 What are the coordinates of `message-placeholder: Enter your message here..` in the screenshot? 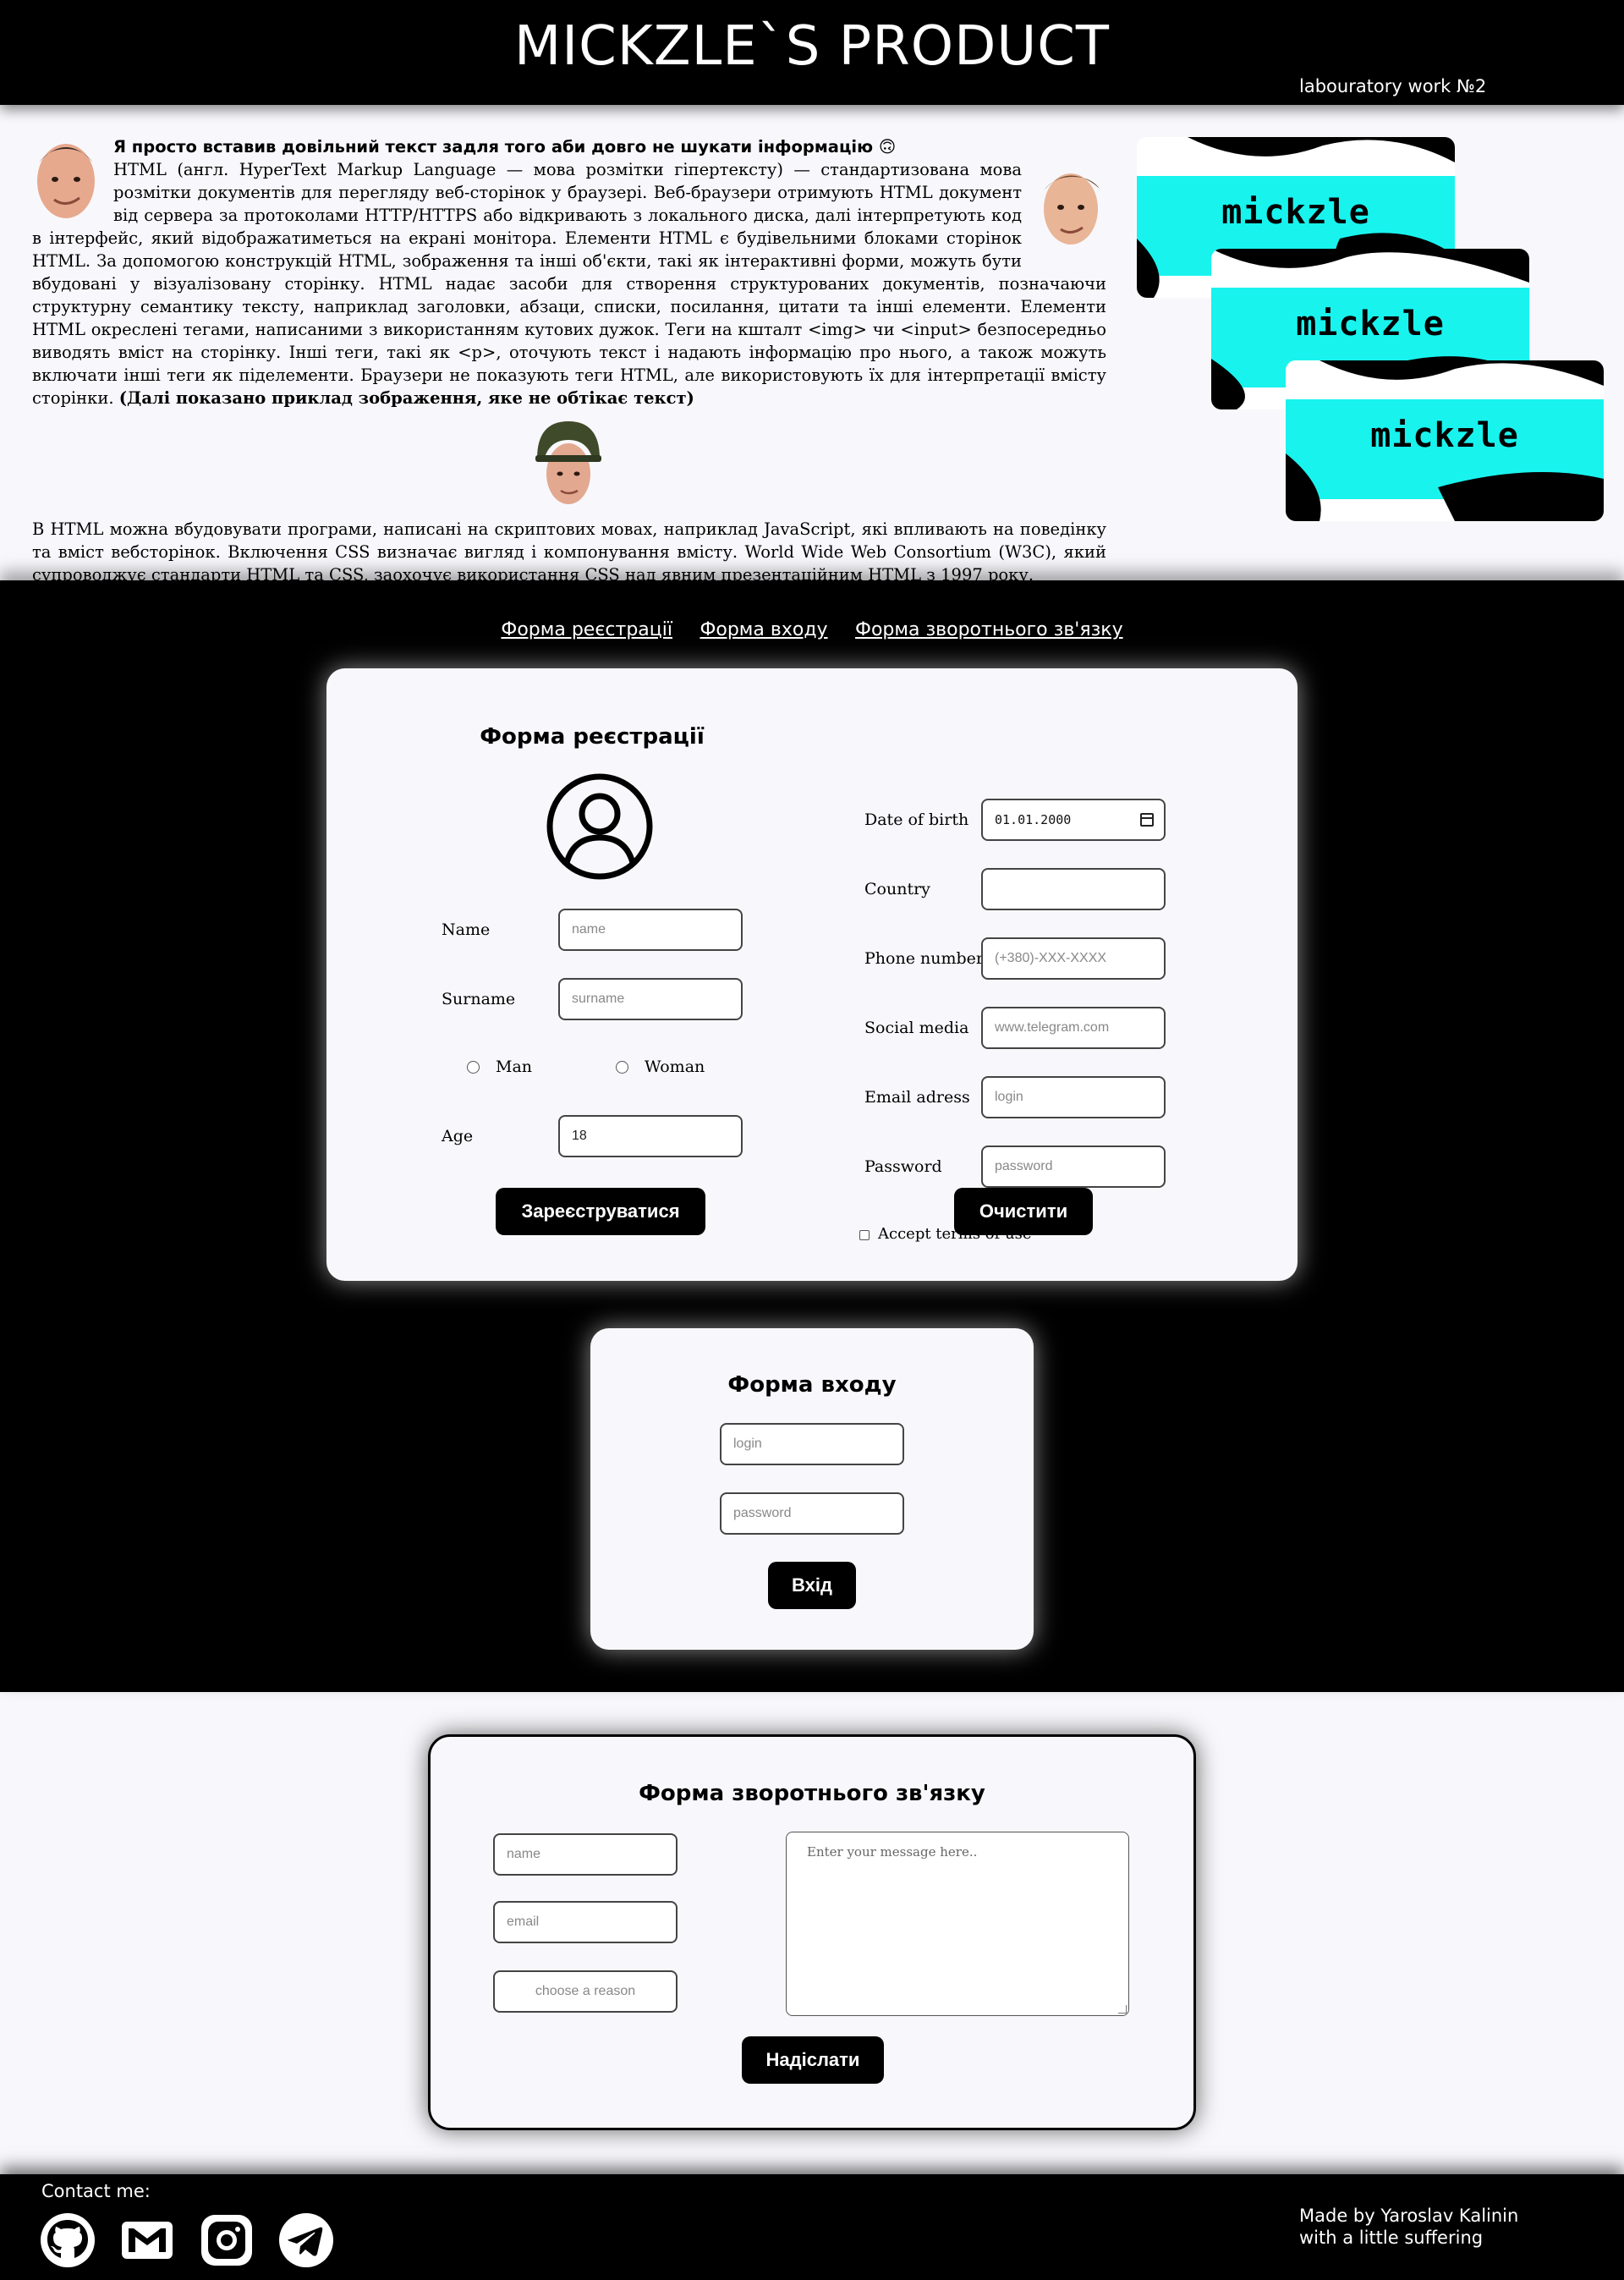 It's located at (892, 1852).